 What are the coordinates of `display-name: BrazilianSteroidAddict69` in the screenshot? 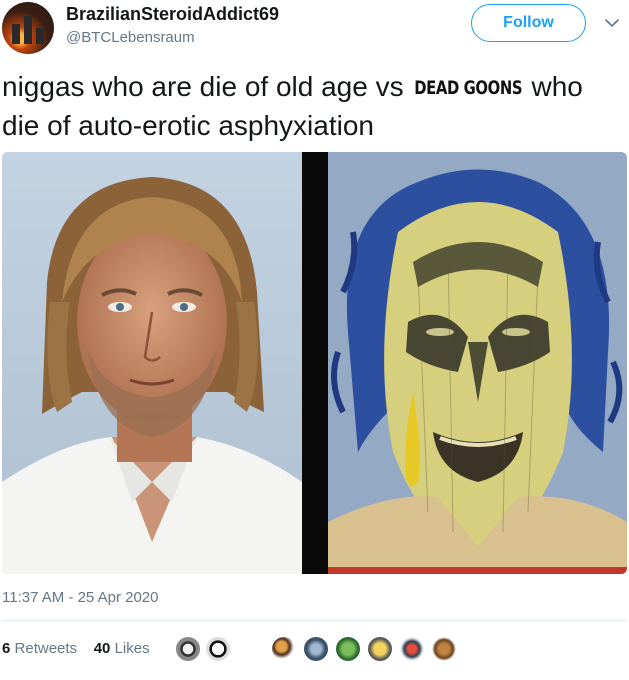 It's located at (172, 14).